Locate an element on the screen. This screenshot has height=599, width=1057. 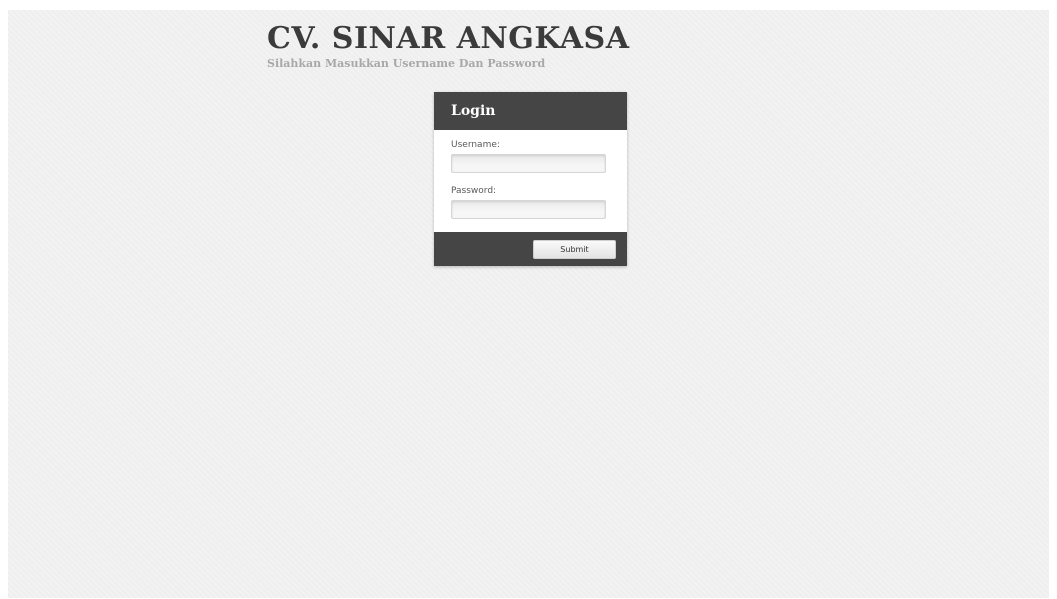
page-subtitle: Silahkan Masukkan Username Dan Password is located at coordinates (406, 63).